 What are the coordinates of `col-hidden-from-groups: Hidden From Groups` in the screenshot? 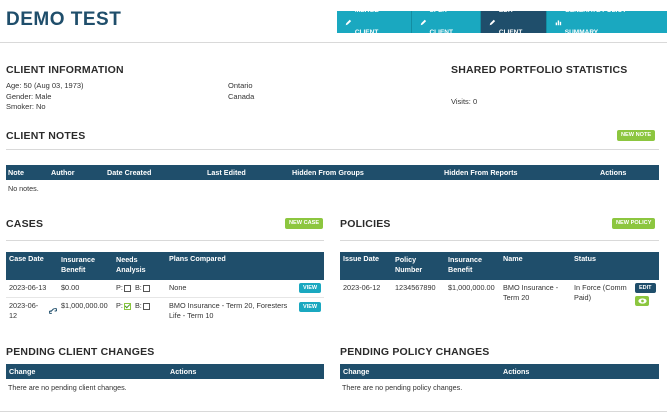 It's located at (328, 172).